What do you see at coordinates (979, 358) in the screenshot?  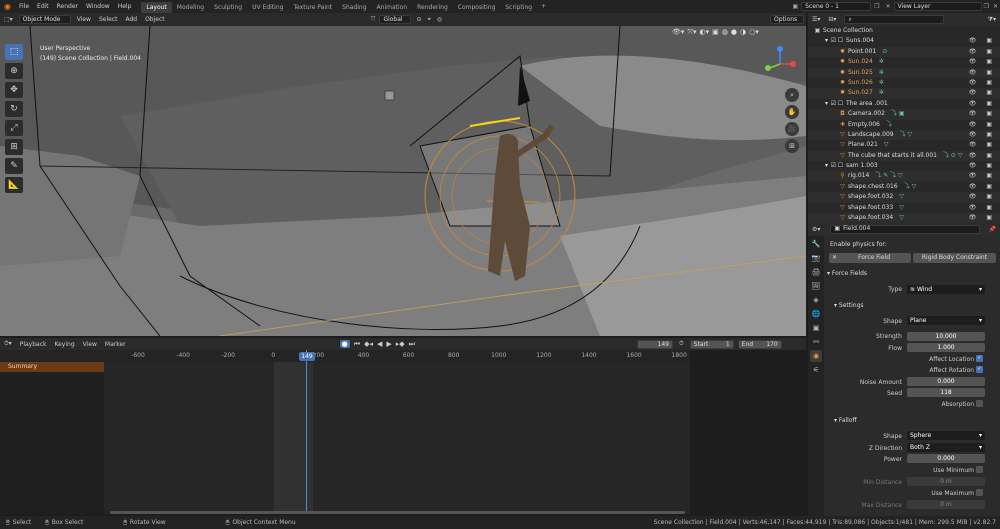 I see `affect-location-checkbox: ✓` at bounding box center [979, 358].